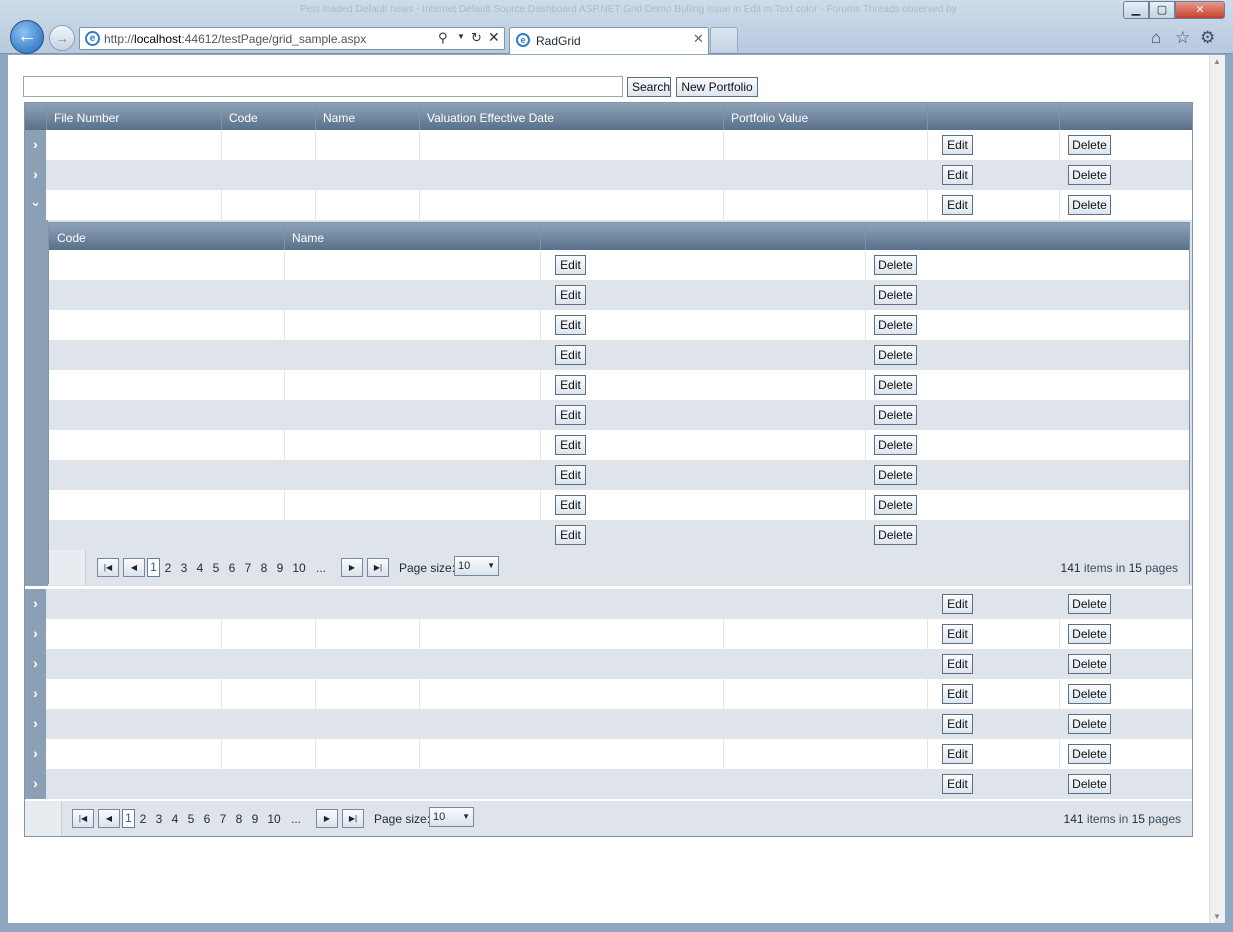 The width and height of the screenshot is (1233, 932). Describe the element at coordinates (27, 37) in the screenshot. I see `back-button: ←` at that location.